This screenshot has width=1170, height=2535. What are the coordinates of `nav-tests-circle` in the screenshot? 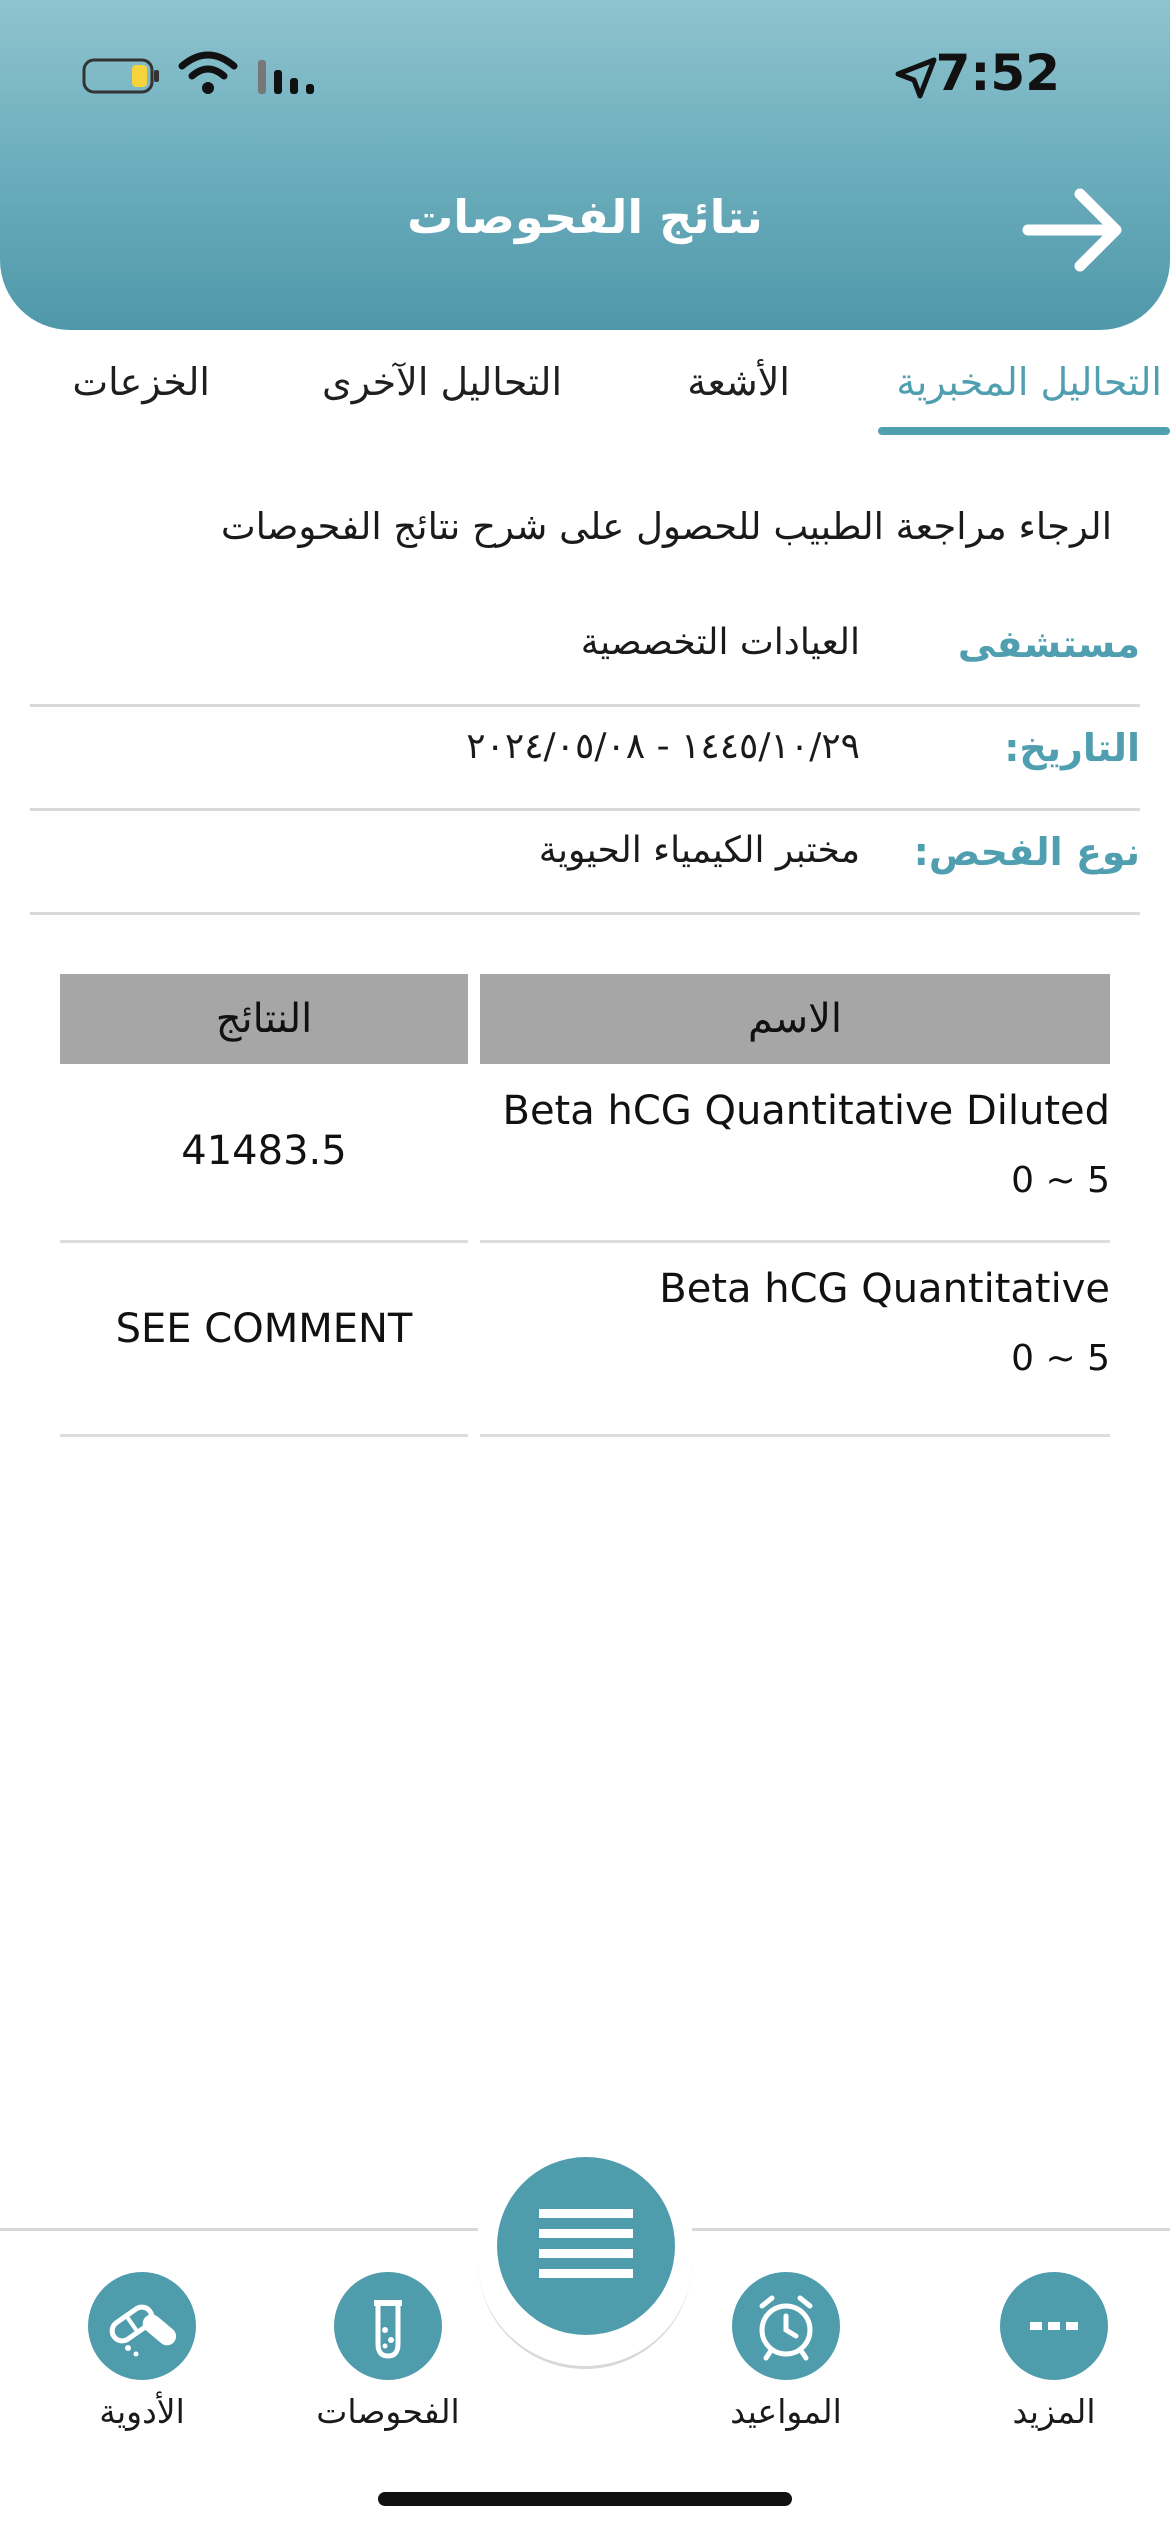 It's located at (388, 2326).